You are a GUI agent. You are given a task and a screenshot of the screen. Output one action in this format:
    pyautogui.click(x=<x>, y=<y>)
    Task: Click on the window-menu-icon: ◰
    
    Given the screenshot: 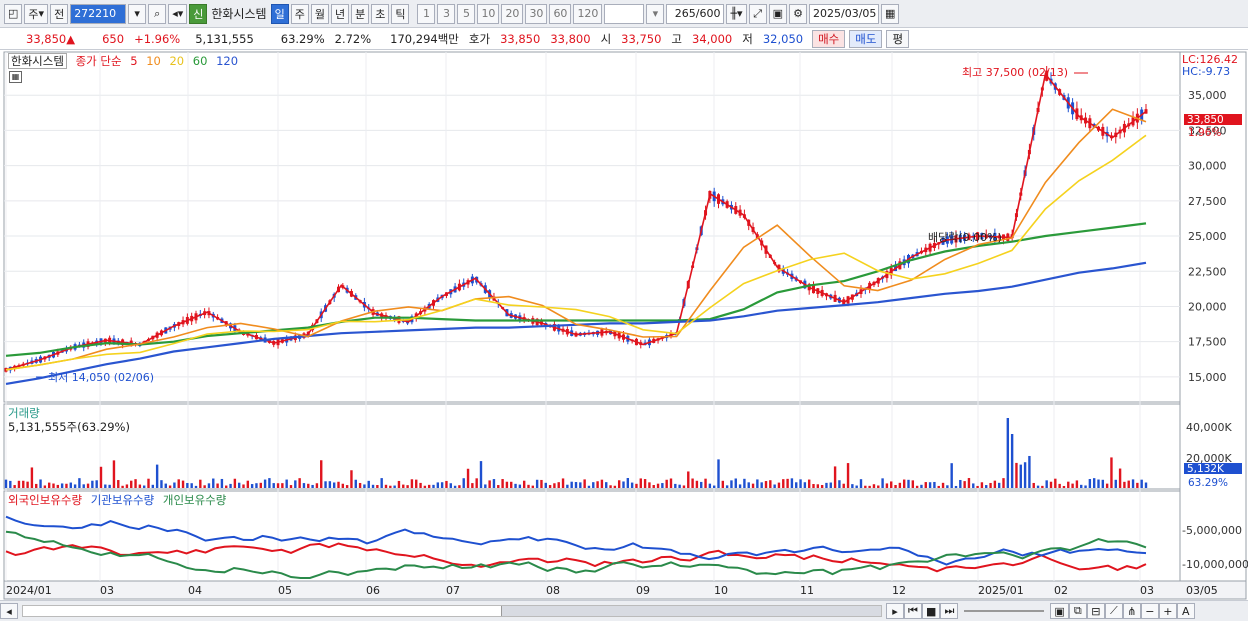 What is the action you would take?
    pyautogui.click(x=13, y=13)
    